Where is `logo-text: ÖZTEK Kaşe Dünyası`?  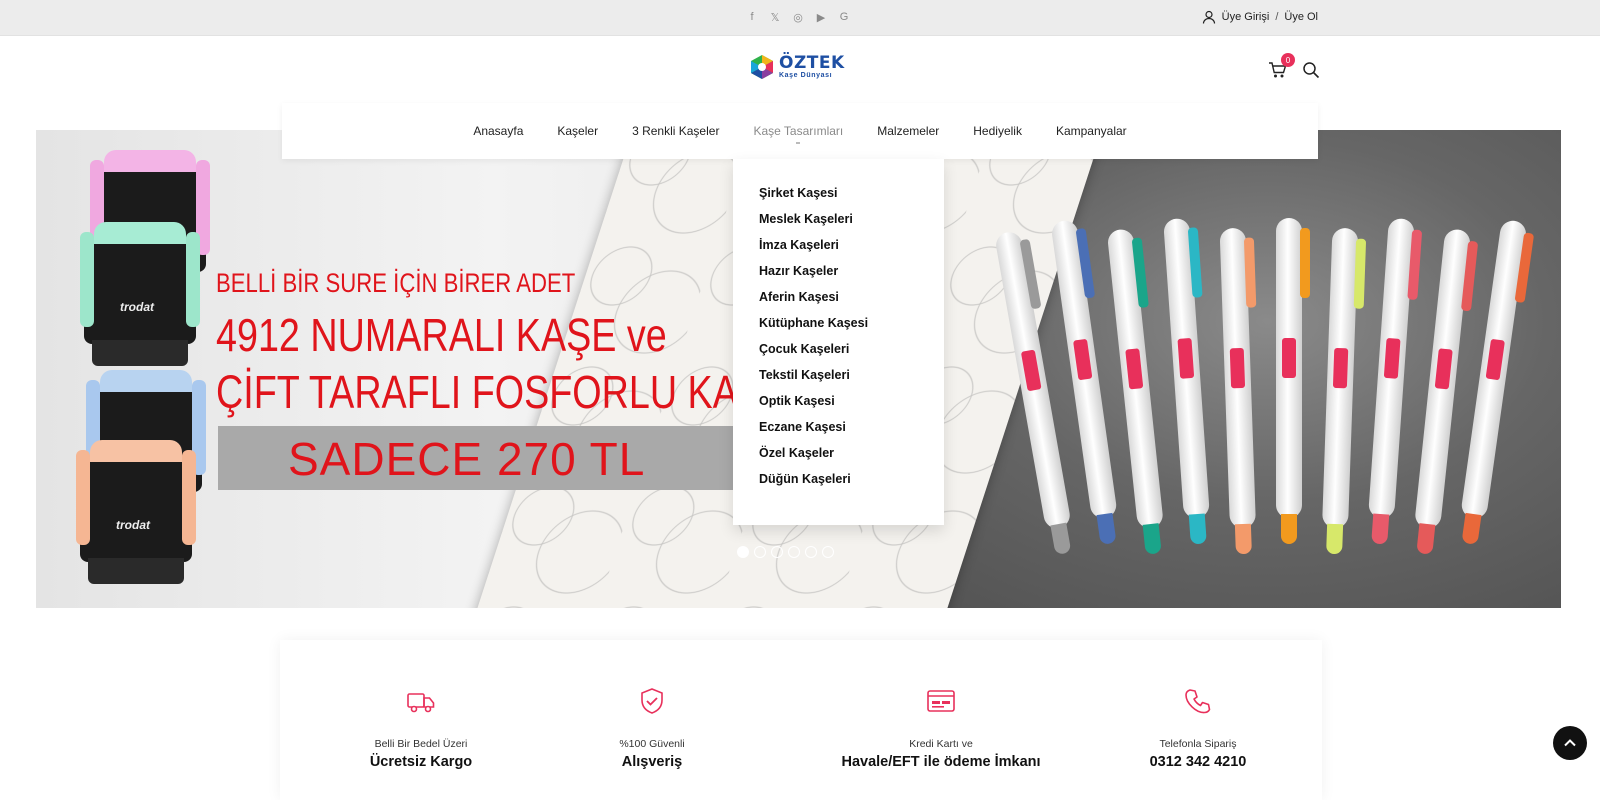
logo-text: ÖZTEK Kaşe Dünyası is located at coordinates (812, 66).